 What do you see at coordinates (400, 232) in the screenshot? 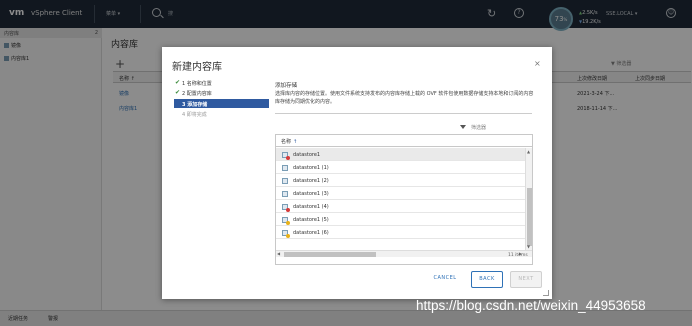
I see `datastore-row: datastore1 (6)` at bounding box center [400, 232].